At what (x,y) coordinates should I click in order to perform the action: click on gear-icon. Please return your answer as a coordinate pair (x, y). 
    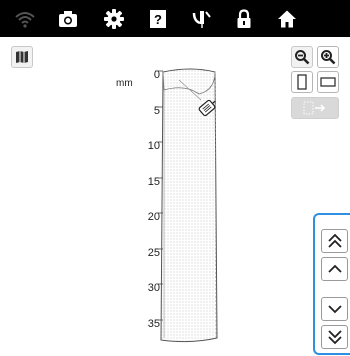
    Looking at the image, I should click on (114, 18).